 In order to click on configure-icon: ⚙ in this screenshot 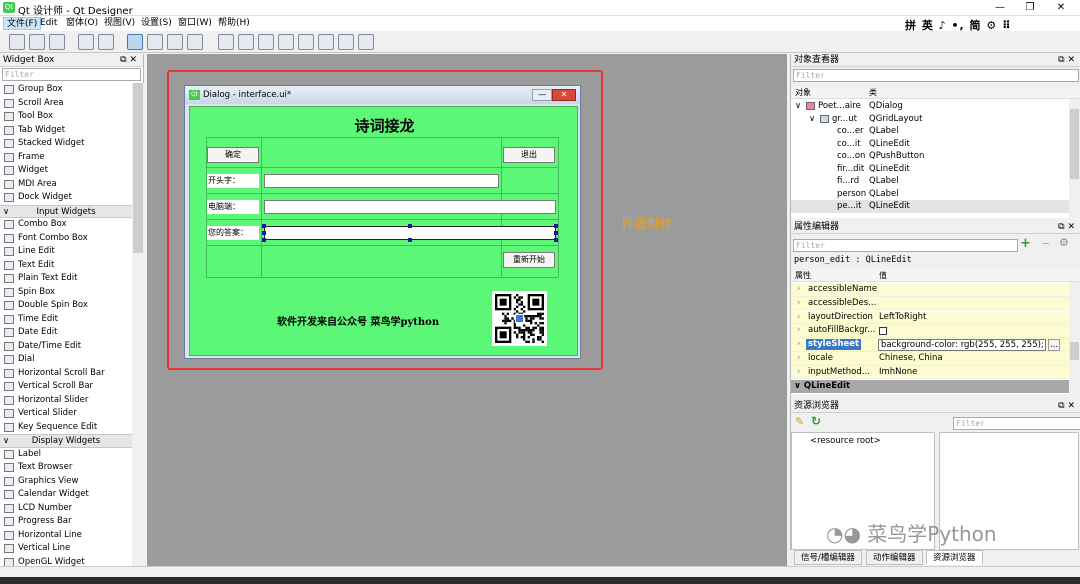, I will do `click(1064, 243)`.